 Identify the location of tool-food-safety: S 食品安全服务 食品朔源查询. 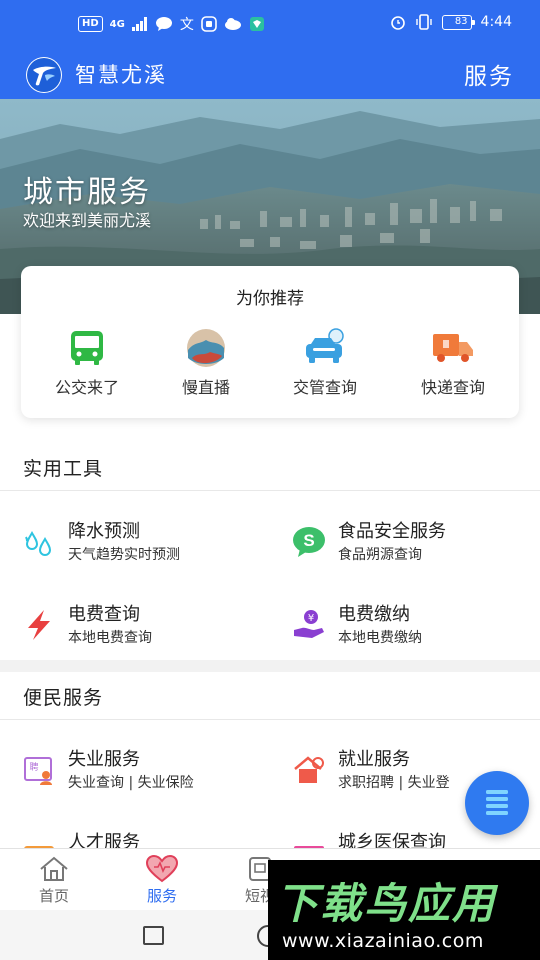
(416, 547).